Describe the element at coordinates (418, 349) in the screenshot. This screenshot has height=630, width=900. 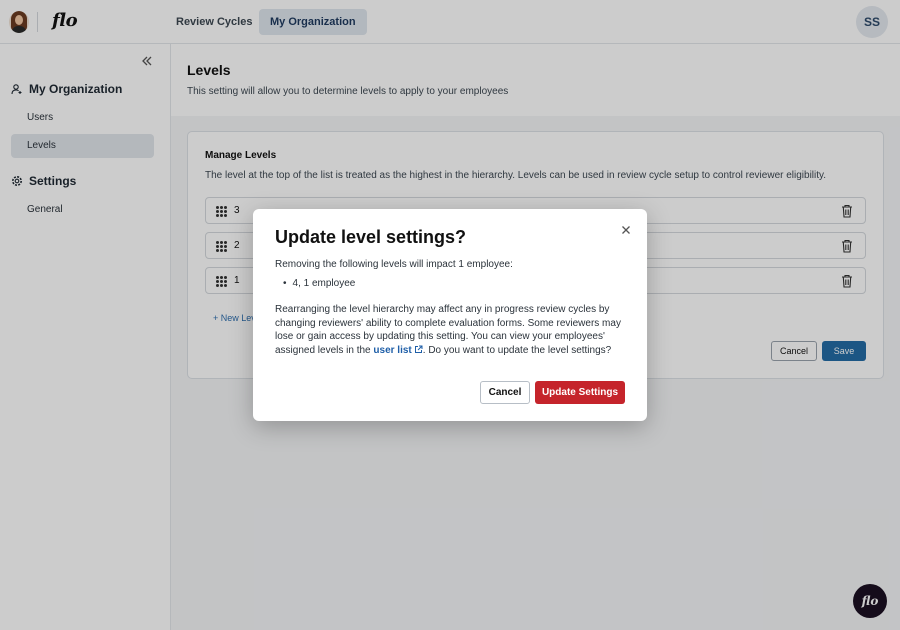
I see `external-link-icon` at that location.